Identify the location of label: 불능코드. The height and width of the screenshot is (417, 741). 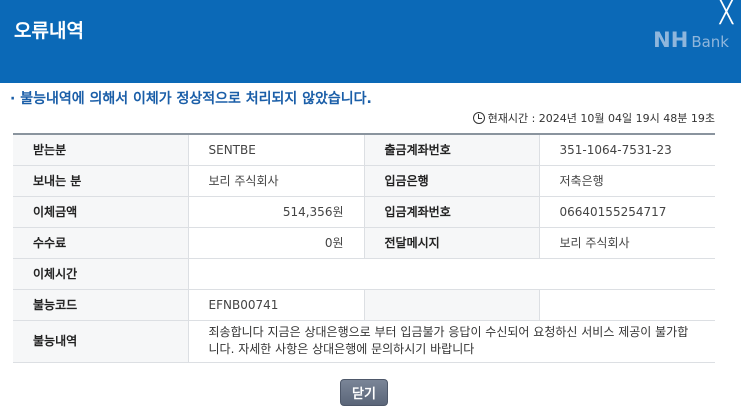
(100, 305).